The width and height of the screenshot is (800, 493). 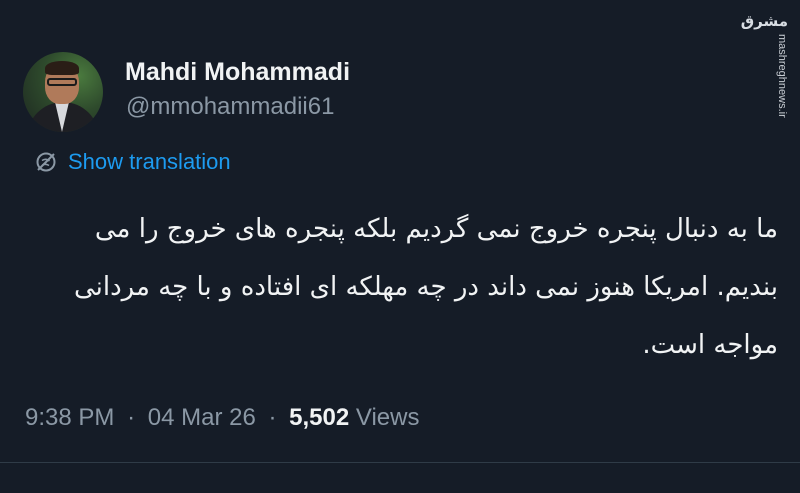 I want to click on tweet-time: 9:38 PM, so click(x=69, y=417).